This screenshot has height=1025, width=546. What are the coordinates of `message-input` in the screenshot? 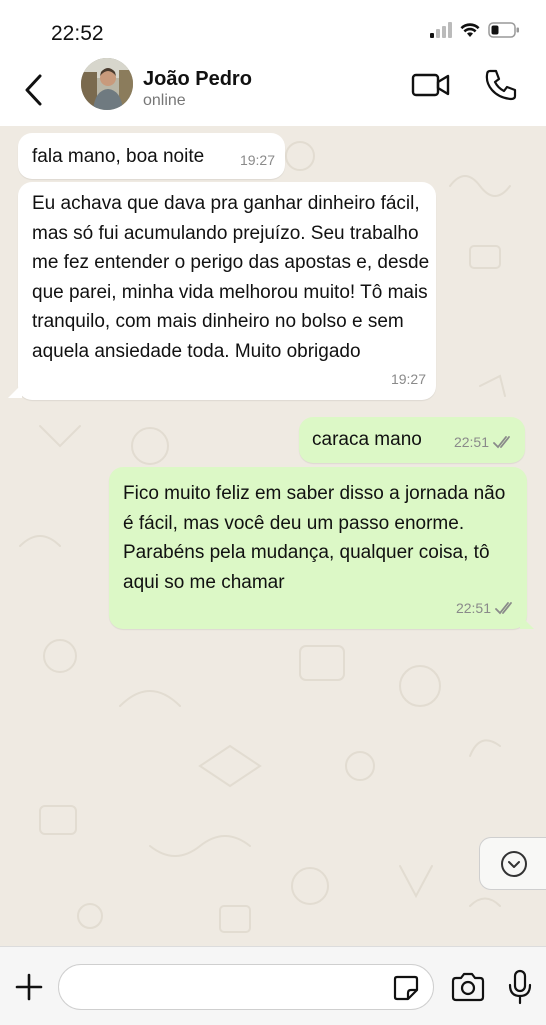 It's located at (246, 987).